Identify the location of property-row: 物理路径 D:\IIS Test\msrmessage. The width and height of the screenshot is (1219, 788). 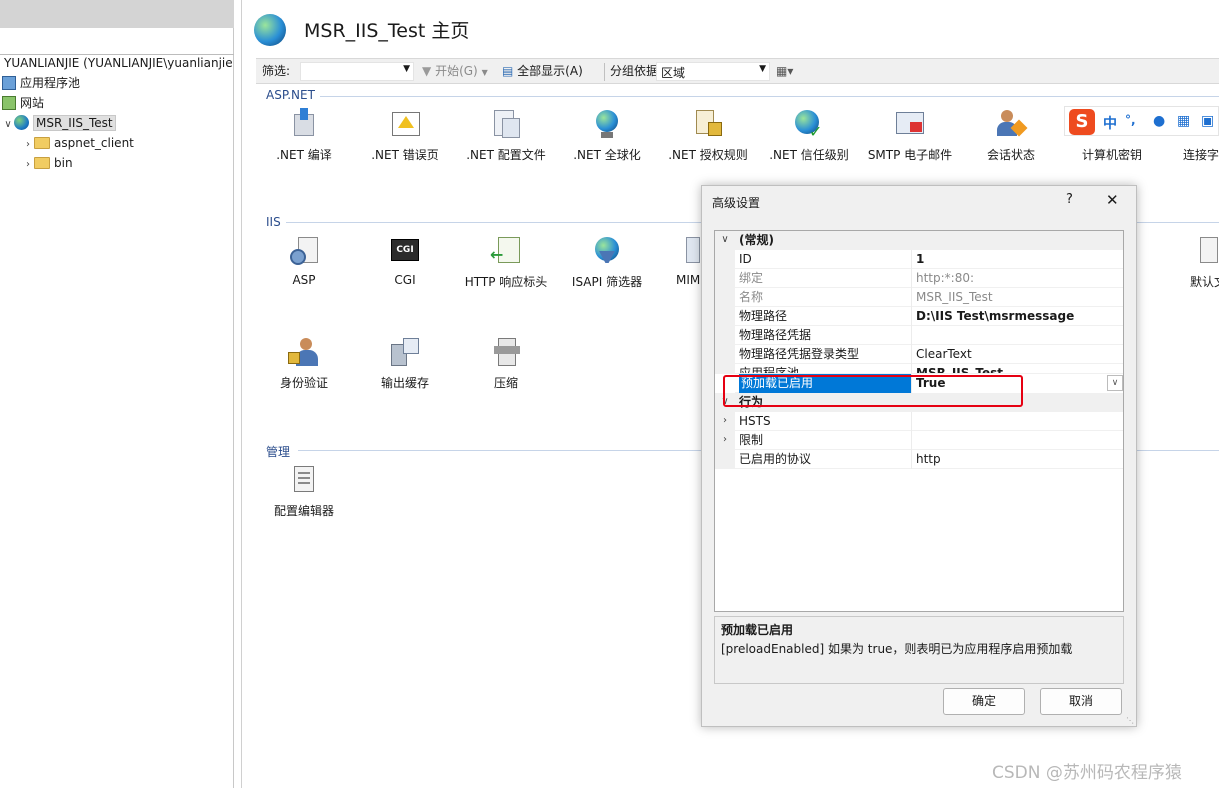
(919, 316).